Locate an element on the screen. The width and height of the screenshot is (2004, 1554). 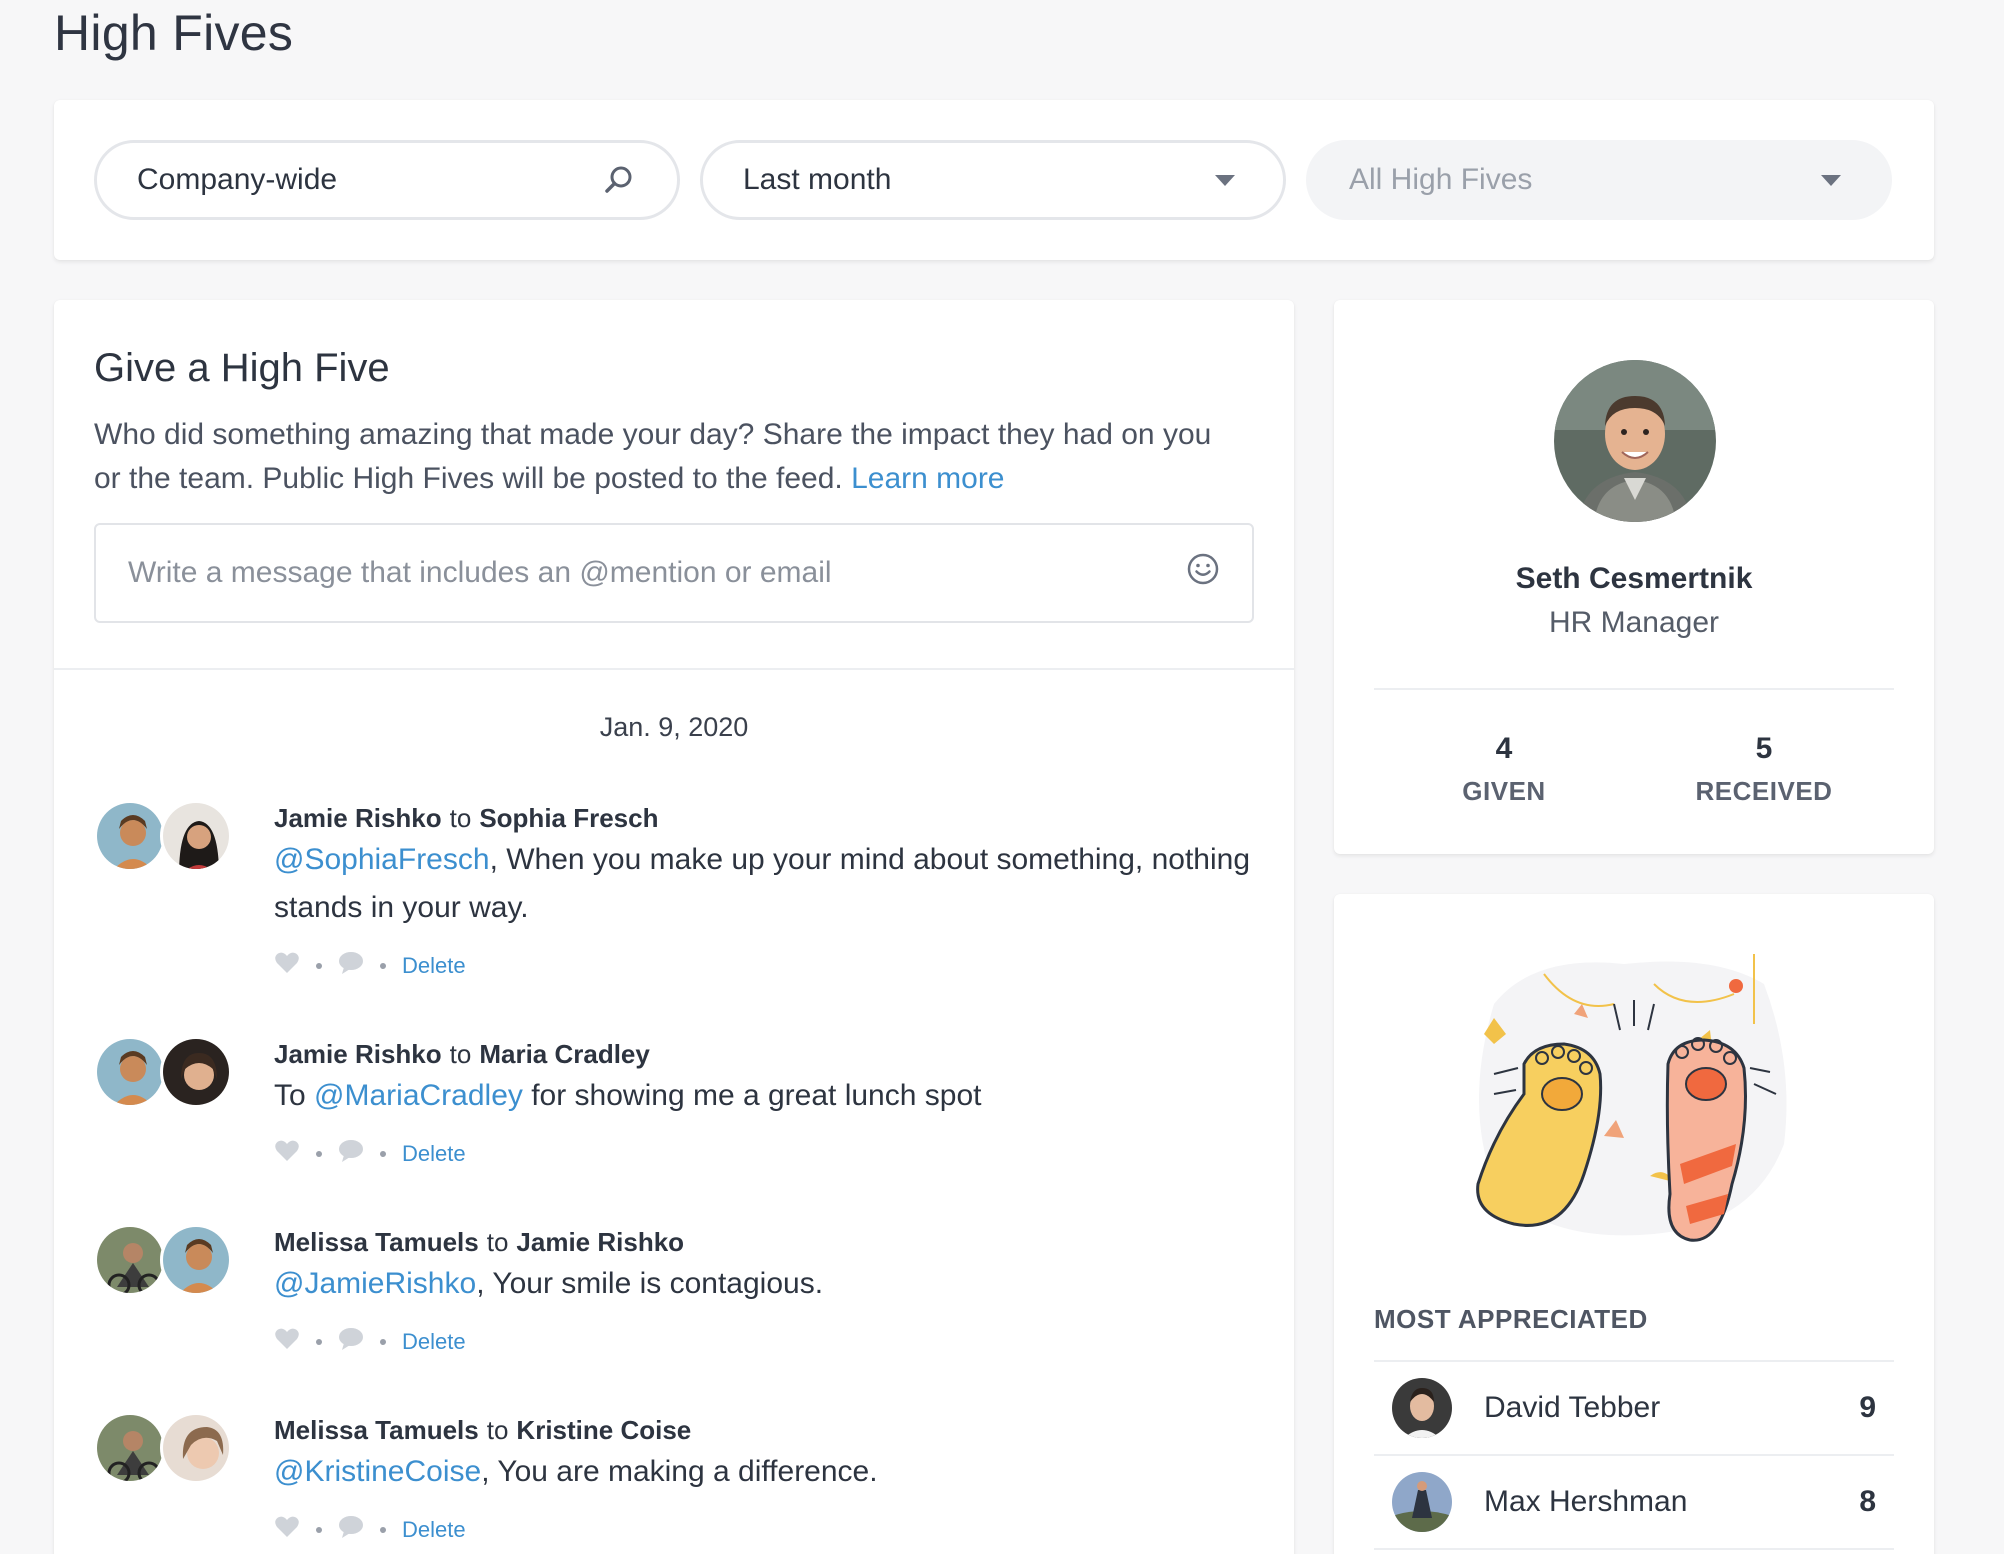
post-header: Melissa Tamuels to Kristine Coise is located at coordinates (764, 1430).